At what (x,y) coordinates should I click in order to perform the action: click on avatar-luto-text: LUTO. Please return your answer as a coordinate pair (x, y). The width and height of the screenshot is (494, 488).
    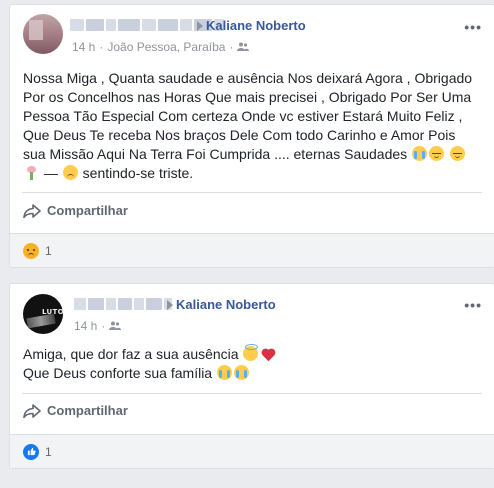
    Looking at the image, I should click on (52, 312).